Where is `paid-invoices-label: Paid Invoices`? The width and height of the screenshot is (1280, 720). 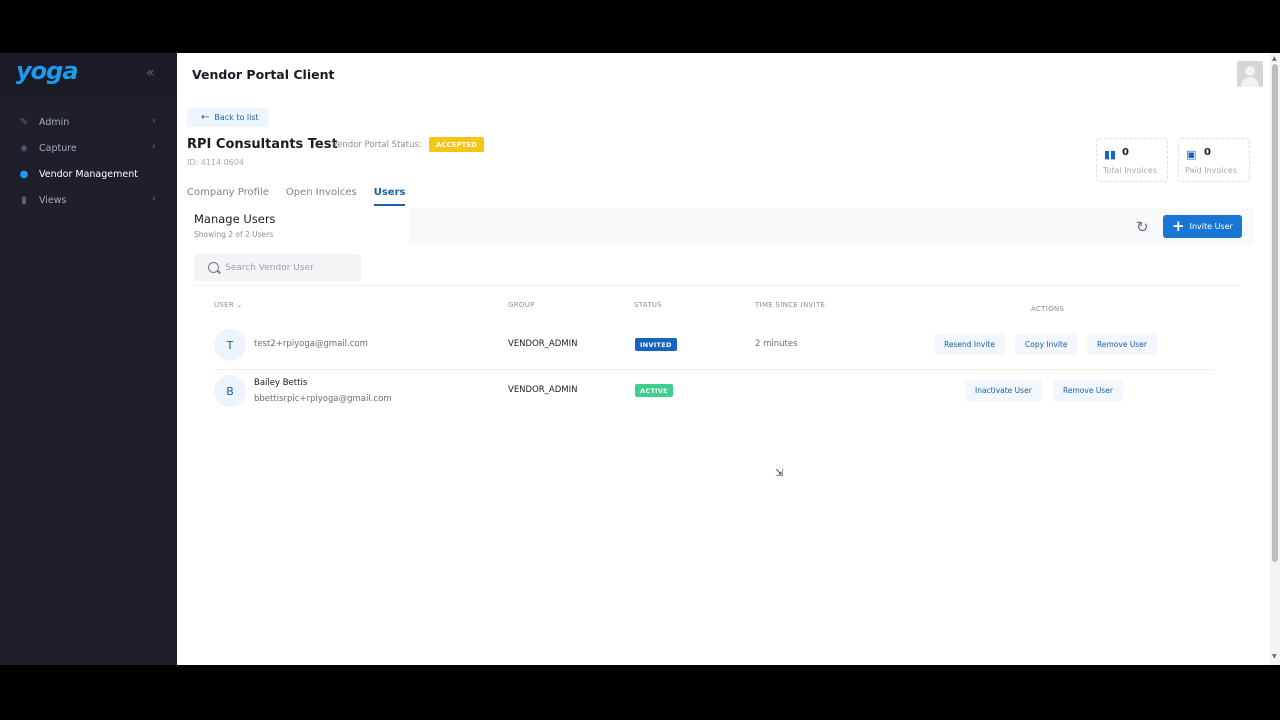 paid-invoices-label: Paid Invoices is located at coordinates (1211, 170).